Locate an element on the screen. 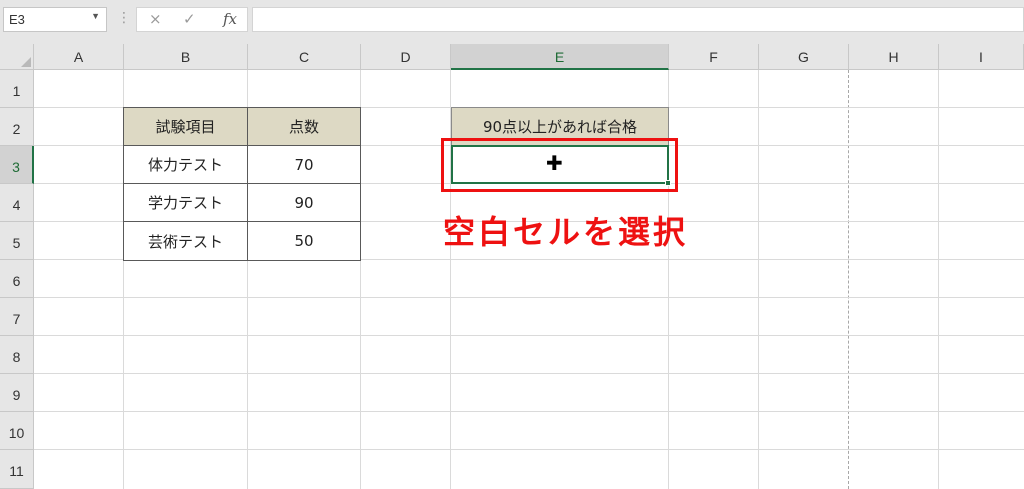 The image size is (1024, 489). select-all-button is located at coordinates (17, 57).